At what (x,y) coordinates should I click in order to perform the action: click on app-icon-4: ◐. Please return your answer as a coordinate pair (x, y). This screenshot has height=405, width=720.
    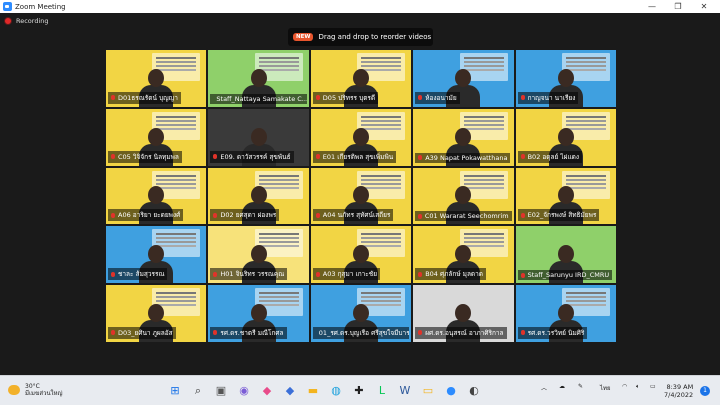
    Looking at the image, I should click on (474, 391).